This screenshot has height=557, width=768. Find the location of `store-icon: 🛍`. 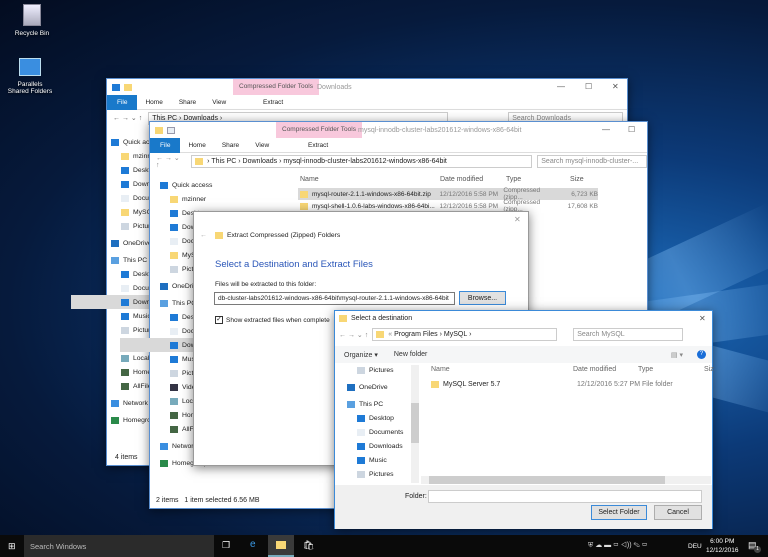

store-icon: 🛍 is located at coordinates (308, 545).